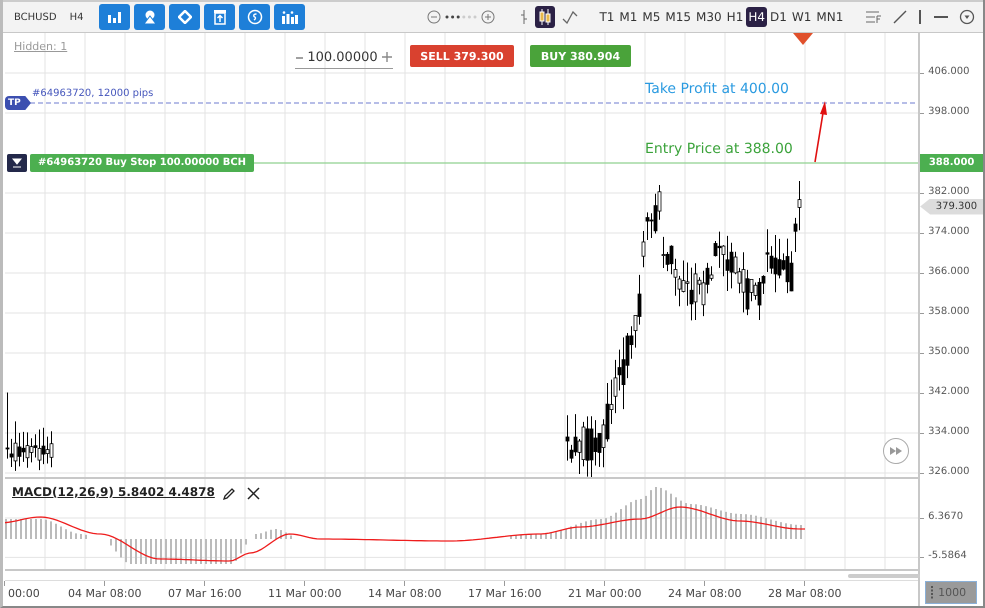 This screenshot has height=608, width=985. What do you see at coordinates (951, 206) in the screenshot?
I see `current-price-tag: 379.300` at bounding box center [951, 206].